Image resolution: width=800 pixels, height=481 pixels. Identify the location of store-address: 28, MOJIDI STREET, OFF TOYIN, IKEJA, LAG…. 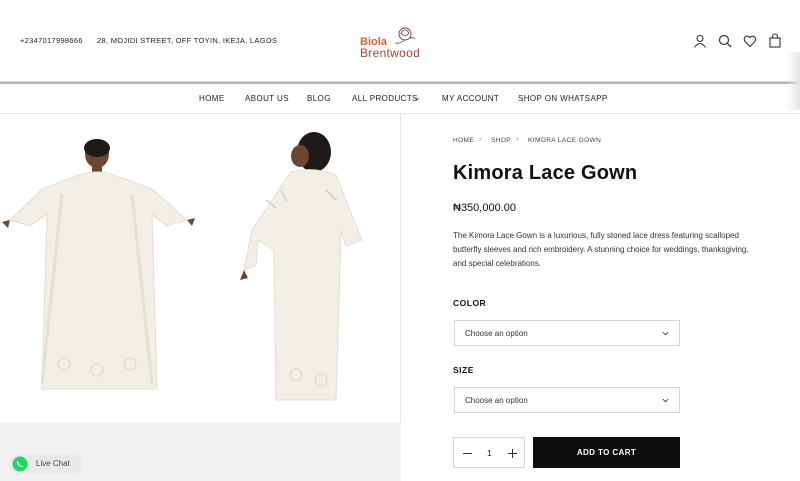
(187, 40).